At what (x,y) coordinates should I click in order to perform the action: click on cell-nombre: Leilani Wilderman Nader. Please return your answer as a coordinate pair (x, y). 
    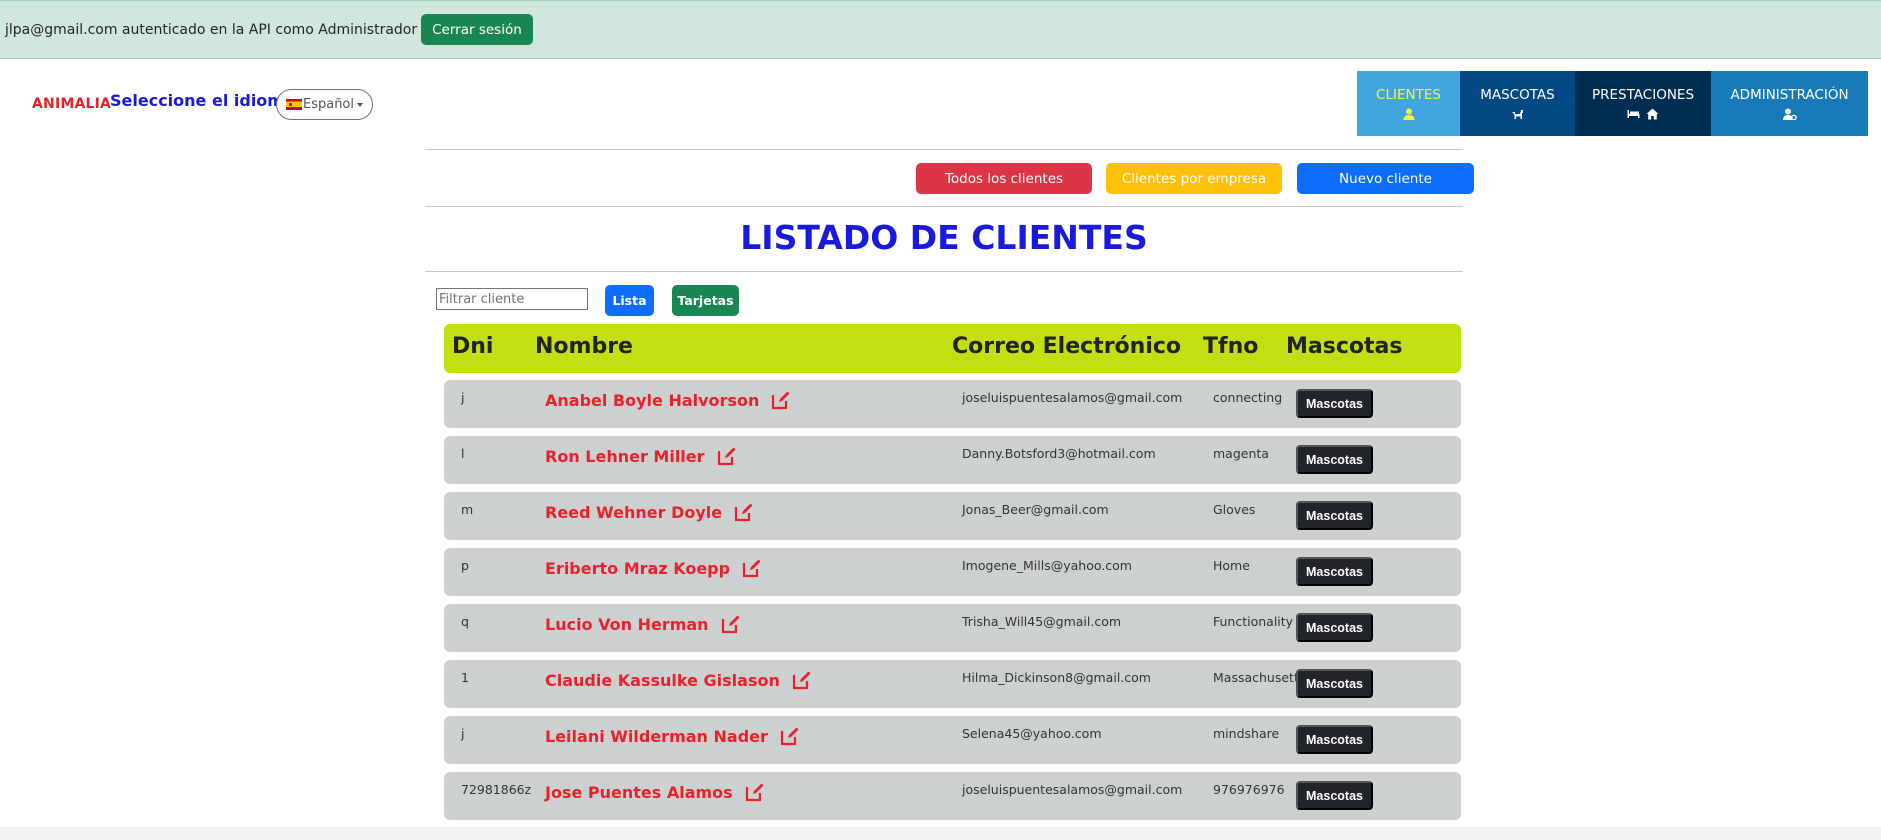
    Looking at the image, I should click on (672, 736).